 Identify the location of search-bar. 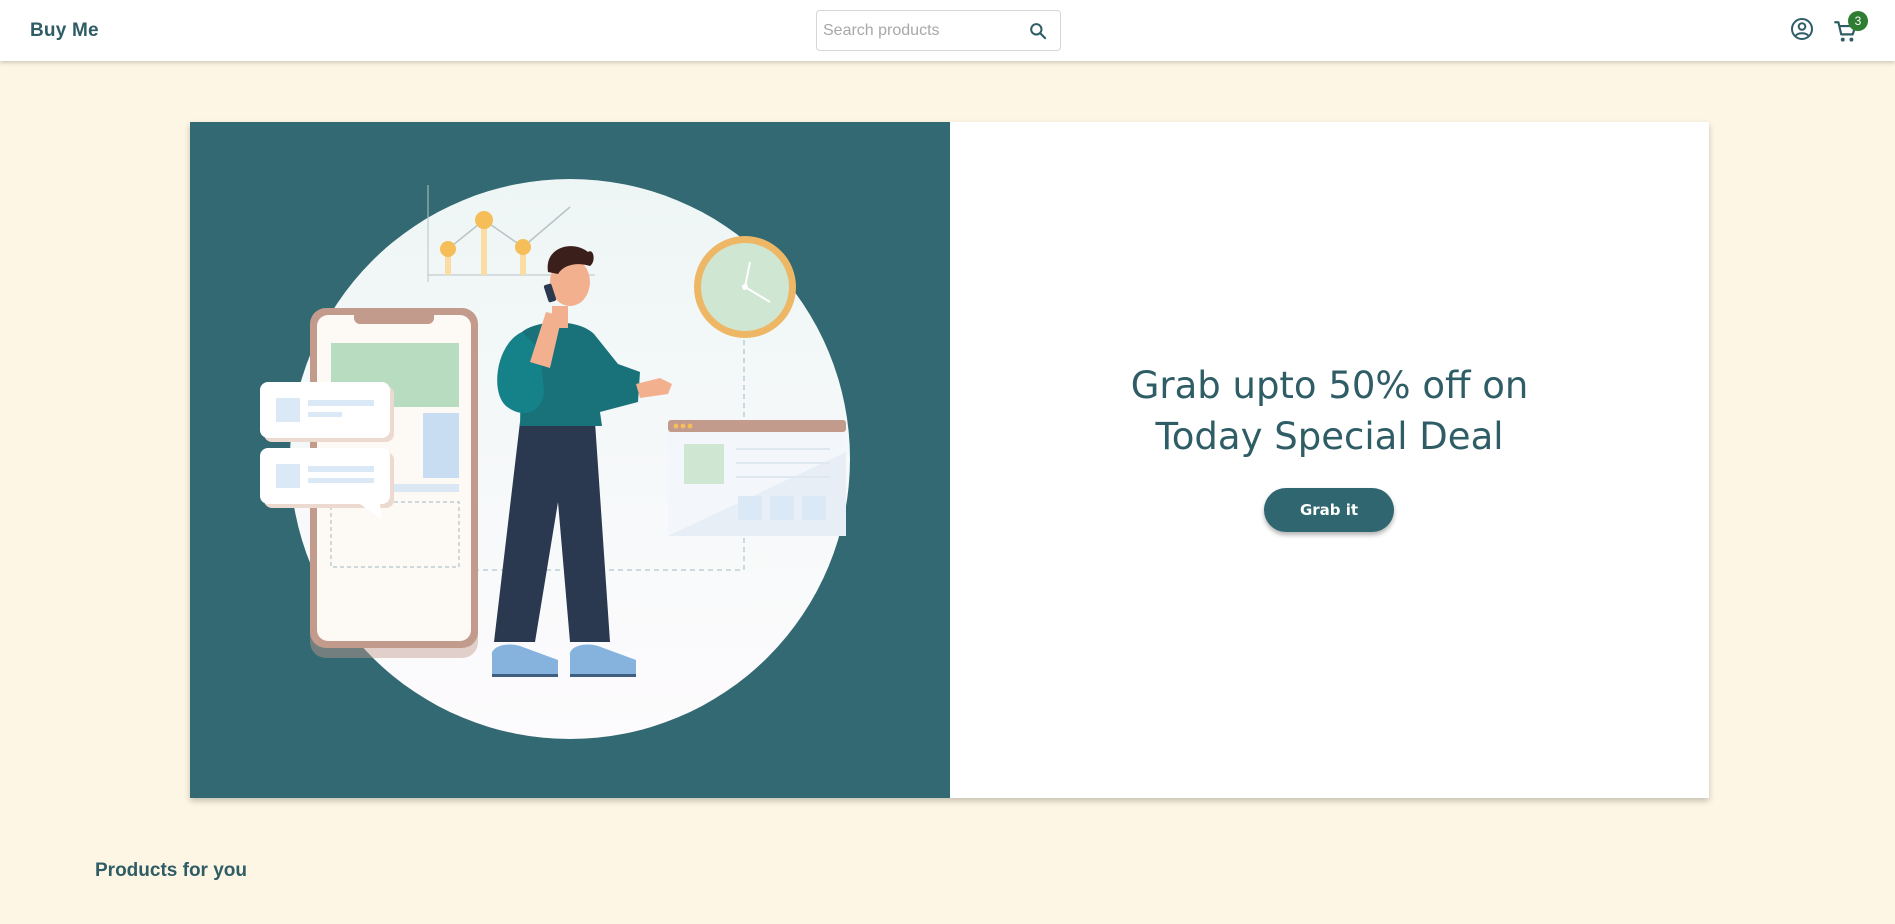
(938, 30).